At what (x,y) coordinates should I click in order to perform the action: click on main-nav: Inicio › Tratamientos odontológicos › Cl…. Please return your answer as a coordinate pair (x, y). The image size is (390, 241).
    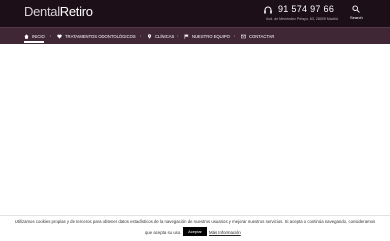
    Looking at the image, I should click on (195, 35).